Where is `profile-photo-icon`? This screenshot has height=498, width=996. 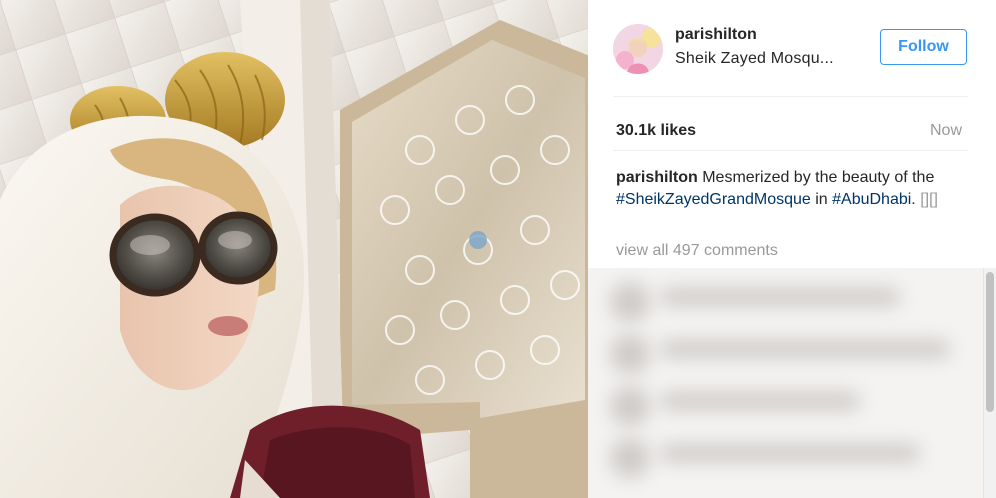
profile-photo-icon is located at coordinates (638, 49).